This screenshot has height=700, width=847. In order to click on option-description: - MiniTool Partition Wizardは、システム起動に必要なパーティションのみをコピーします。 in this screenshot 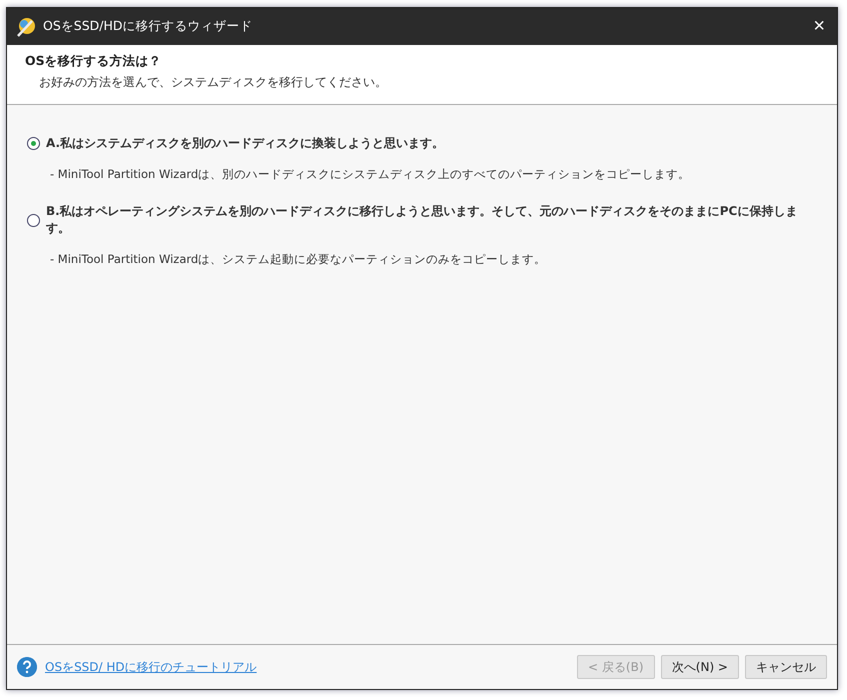, I will do `click(299, 259)`.